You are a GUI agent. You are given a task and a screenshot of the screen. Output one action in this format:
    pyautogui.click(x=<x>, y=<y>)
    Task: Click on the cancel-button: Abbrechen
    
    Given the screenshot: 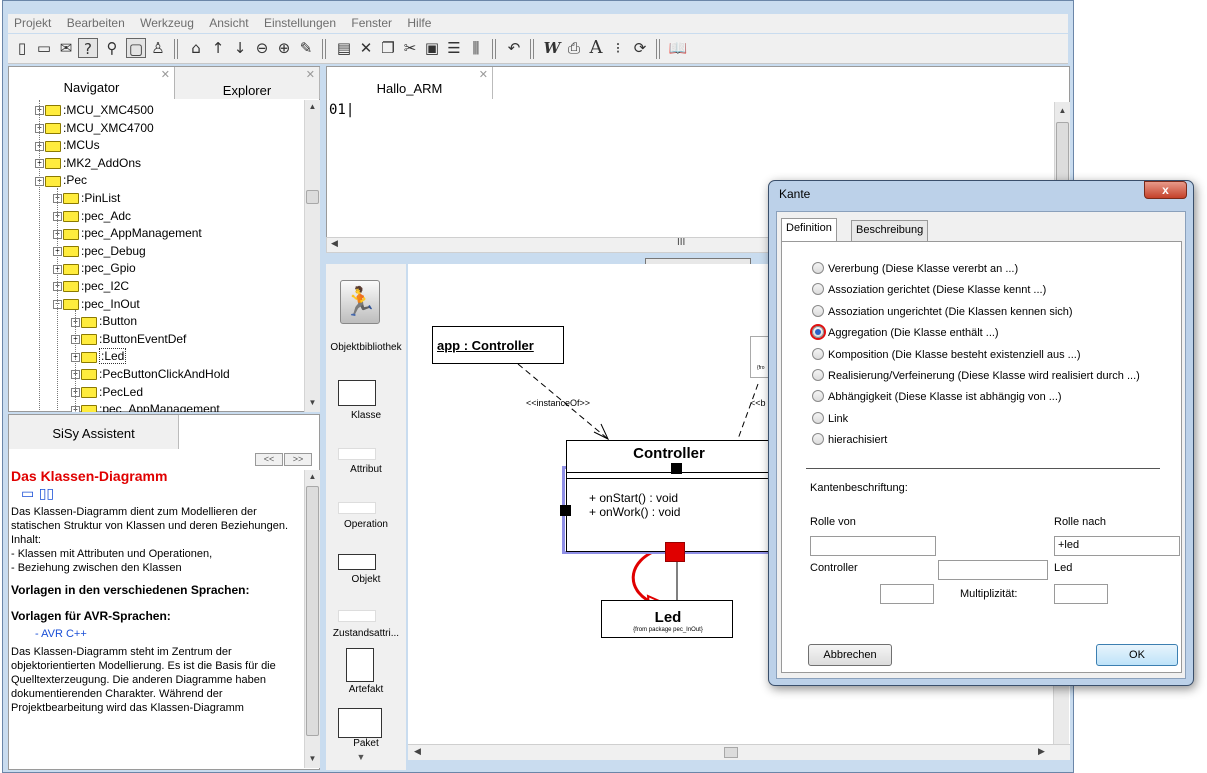 What is the action you would take?
    pyautogui.click(x=850, y=655)
    